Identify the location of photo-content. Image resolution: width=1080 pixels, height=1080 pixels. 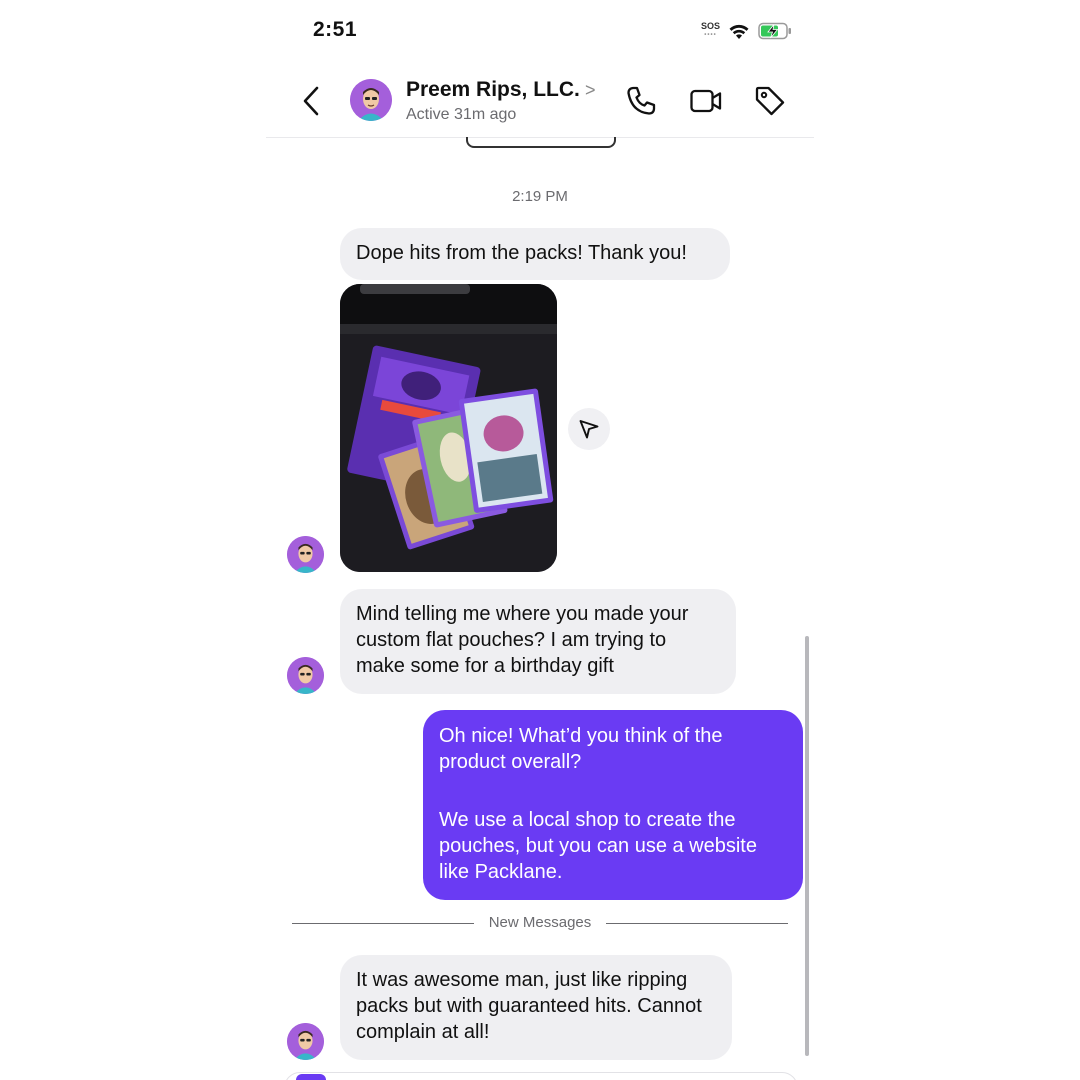
(448, 428).